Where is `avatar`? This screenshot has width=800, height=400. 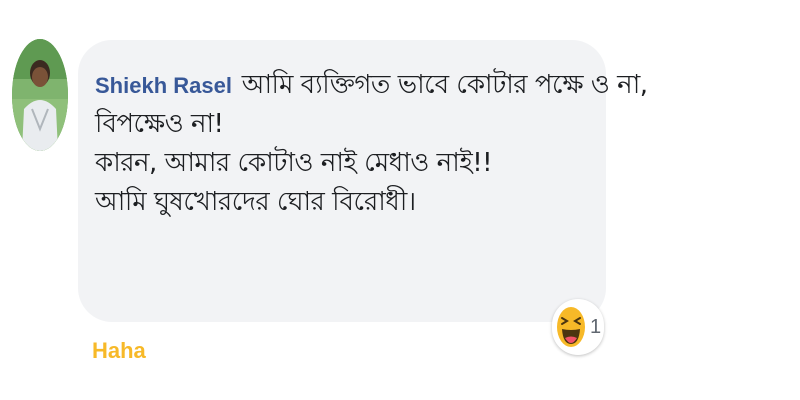 avatar is located at coordinates (40, 95).